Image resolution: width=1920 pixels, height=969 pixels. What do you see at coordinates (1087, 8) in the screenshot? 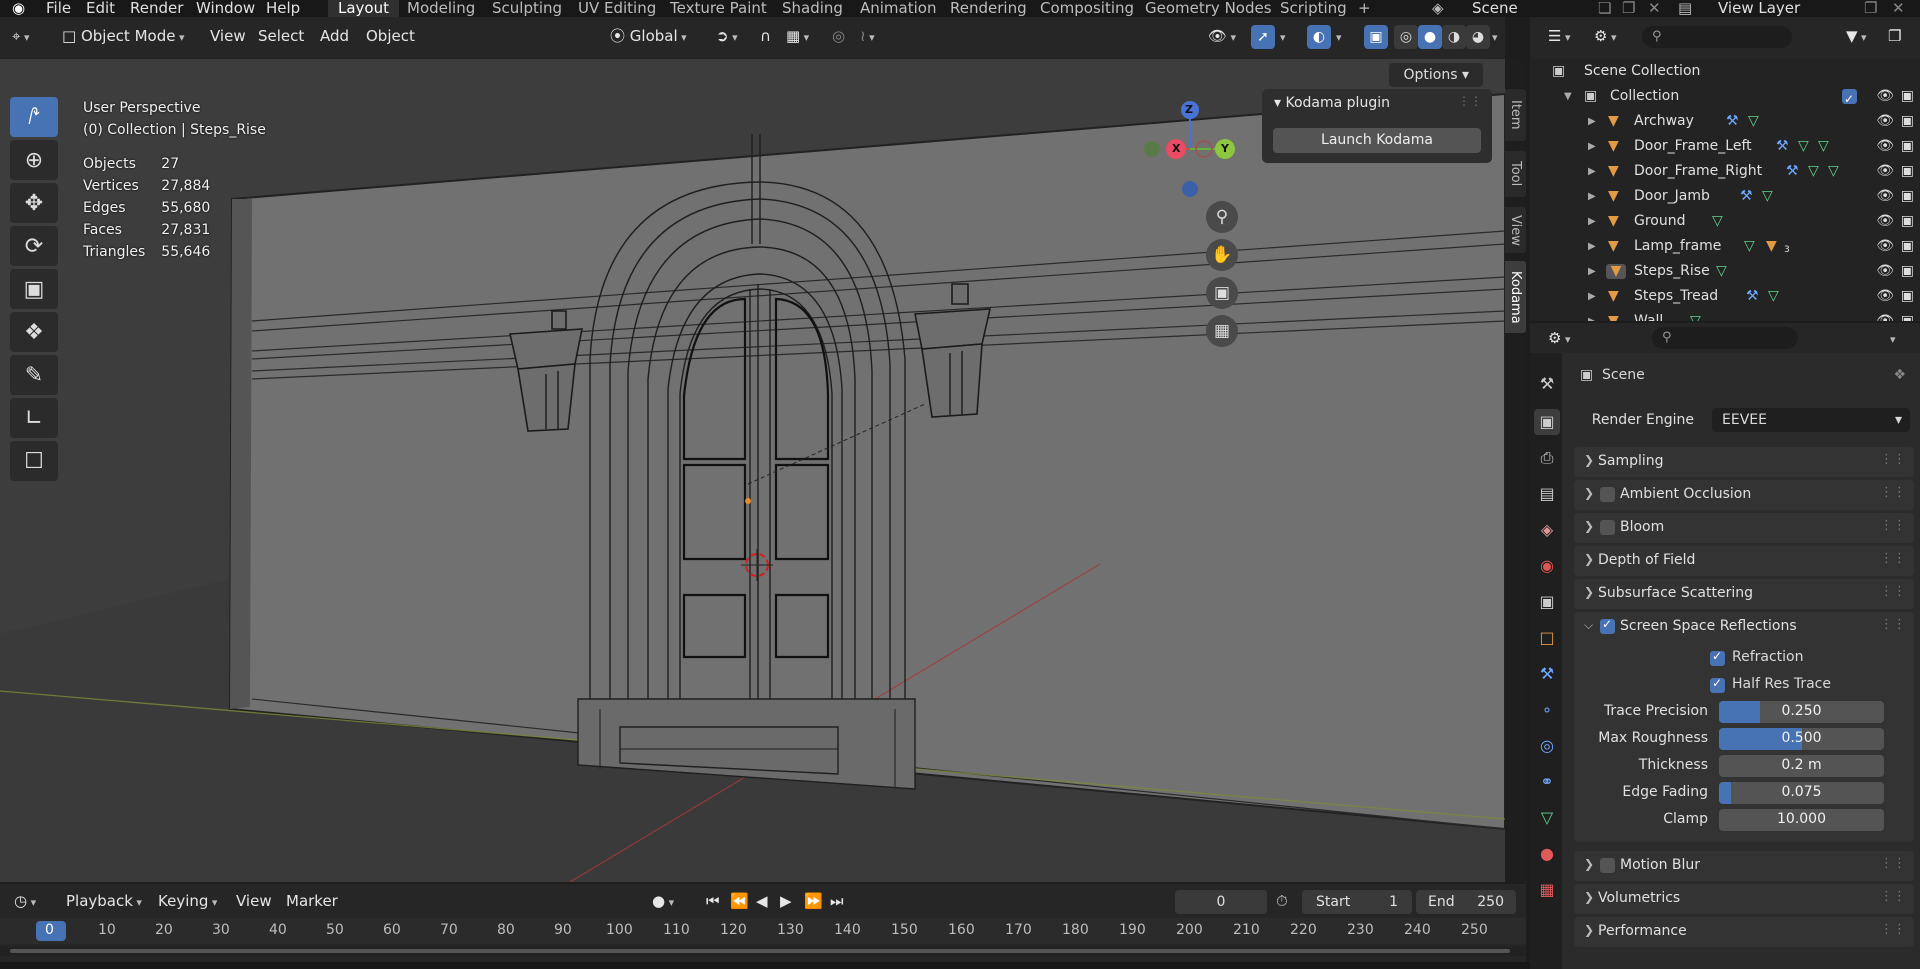
I see `tab-compositing: Compositing` at bounding box center [1087, 8].